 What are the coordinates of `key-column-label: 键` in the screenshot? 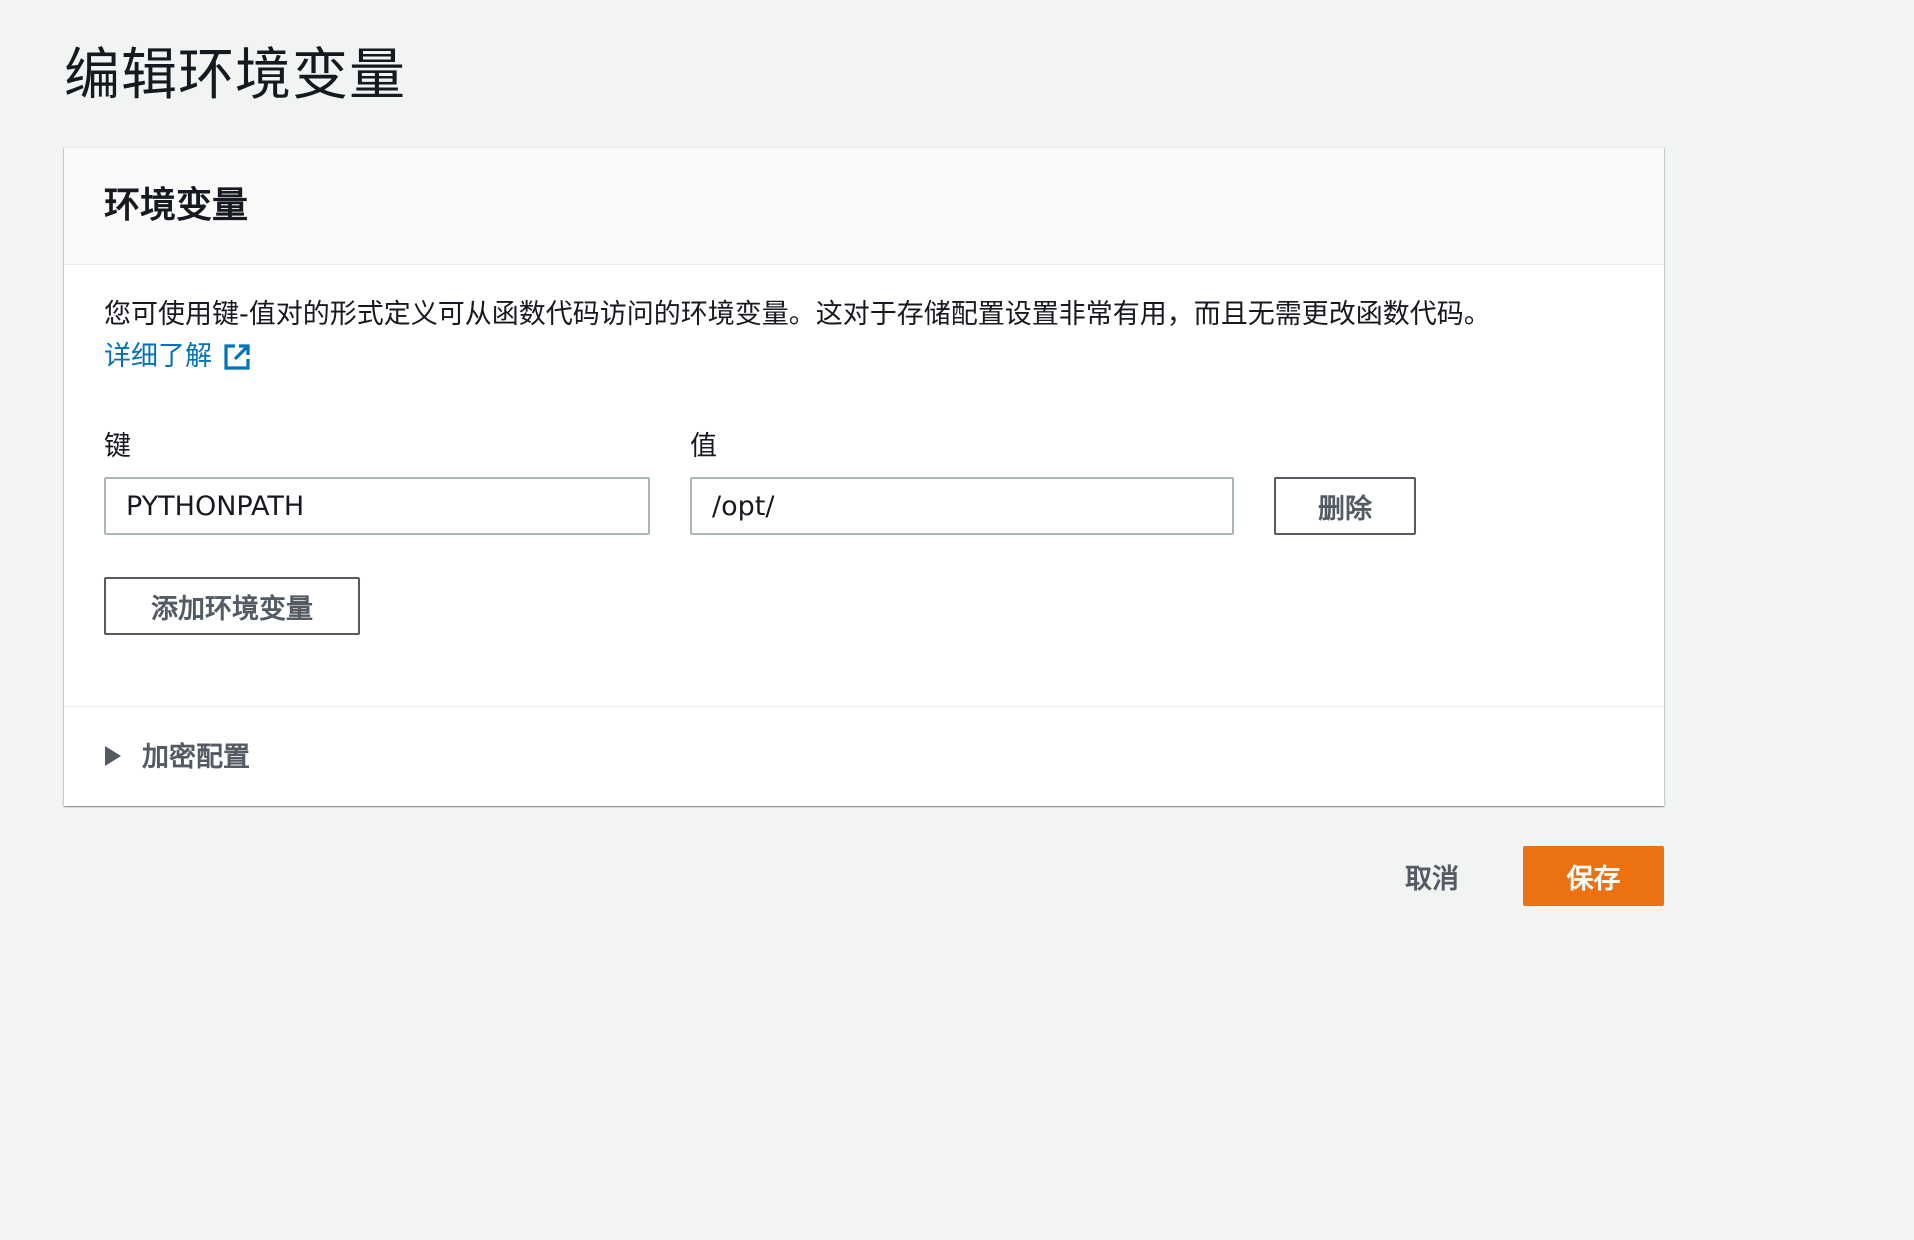 It's located at (117, 446).